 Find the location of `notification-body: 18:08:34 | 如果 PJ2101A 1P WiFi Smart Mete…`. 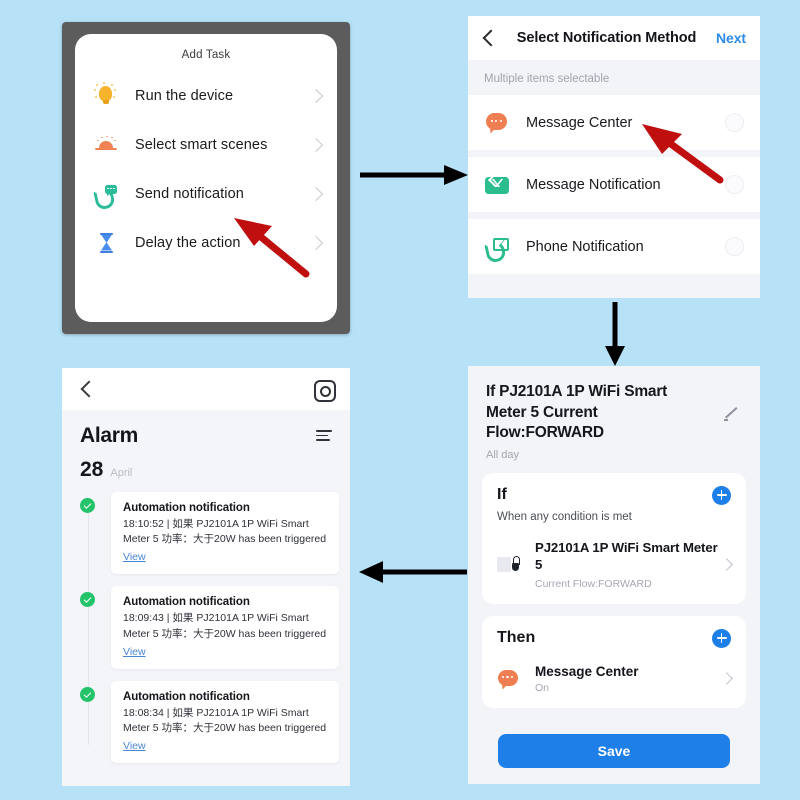

notification-body: 18:08:34 | 如果 PJ2101A 1P WiFi Smart Mete… is located at coordinates (225, 720).